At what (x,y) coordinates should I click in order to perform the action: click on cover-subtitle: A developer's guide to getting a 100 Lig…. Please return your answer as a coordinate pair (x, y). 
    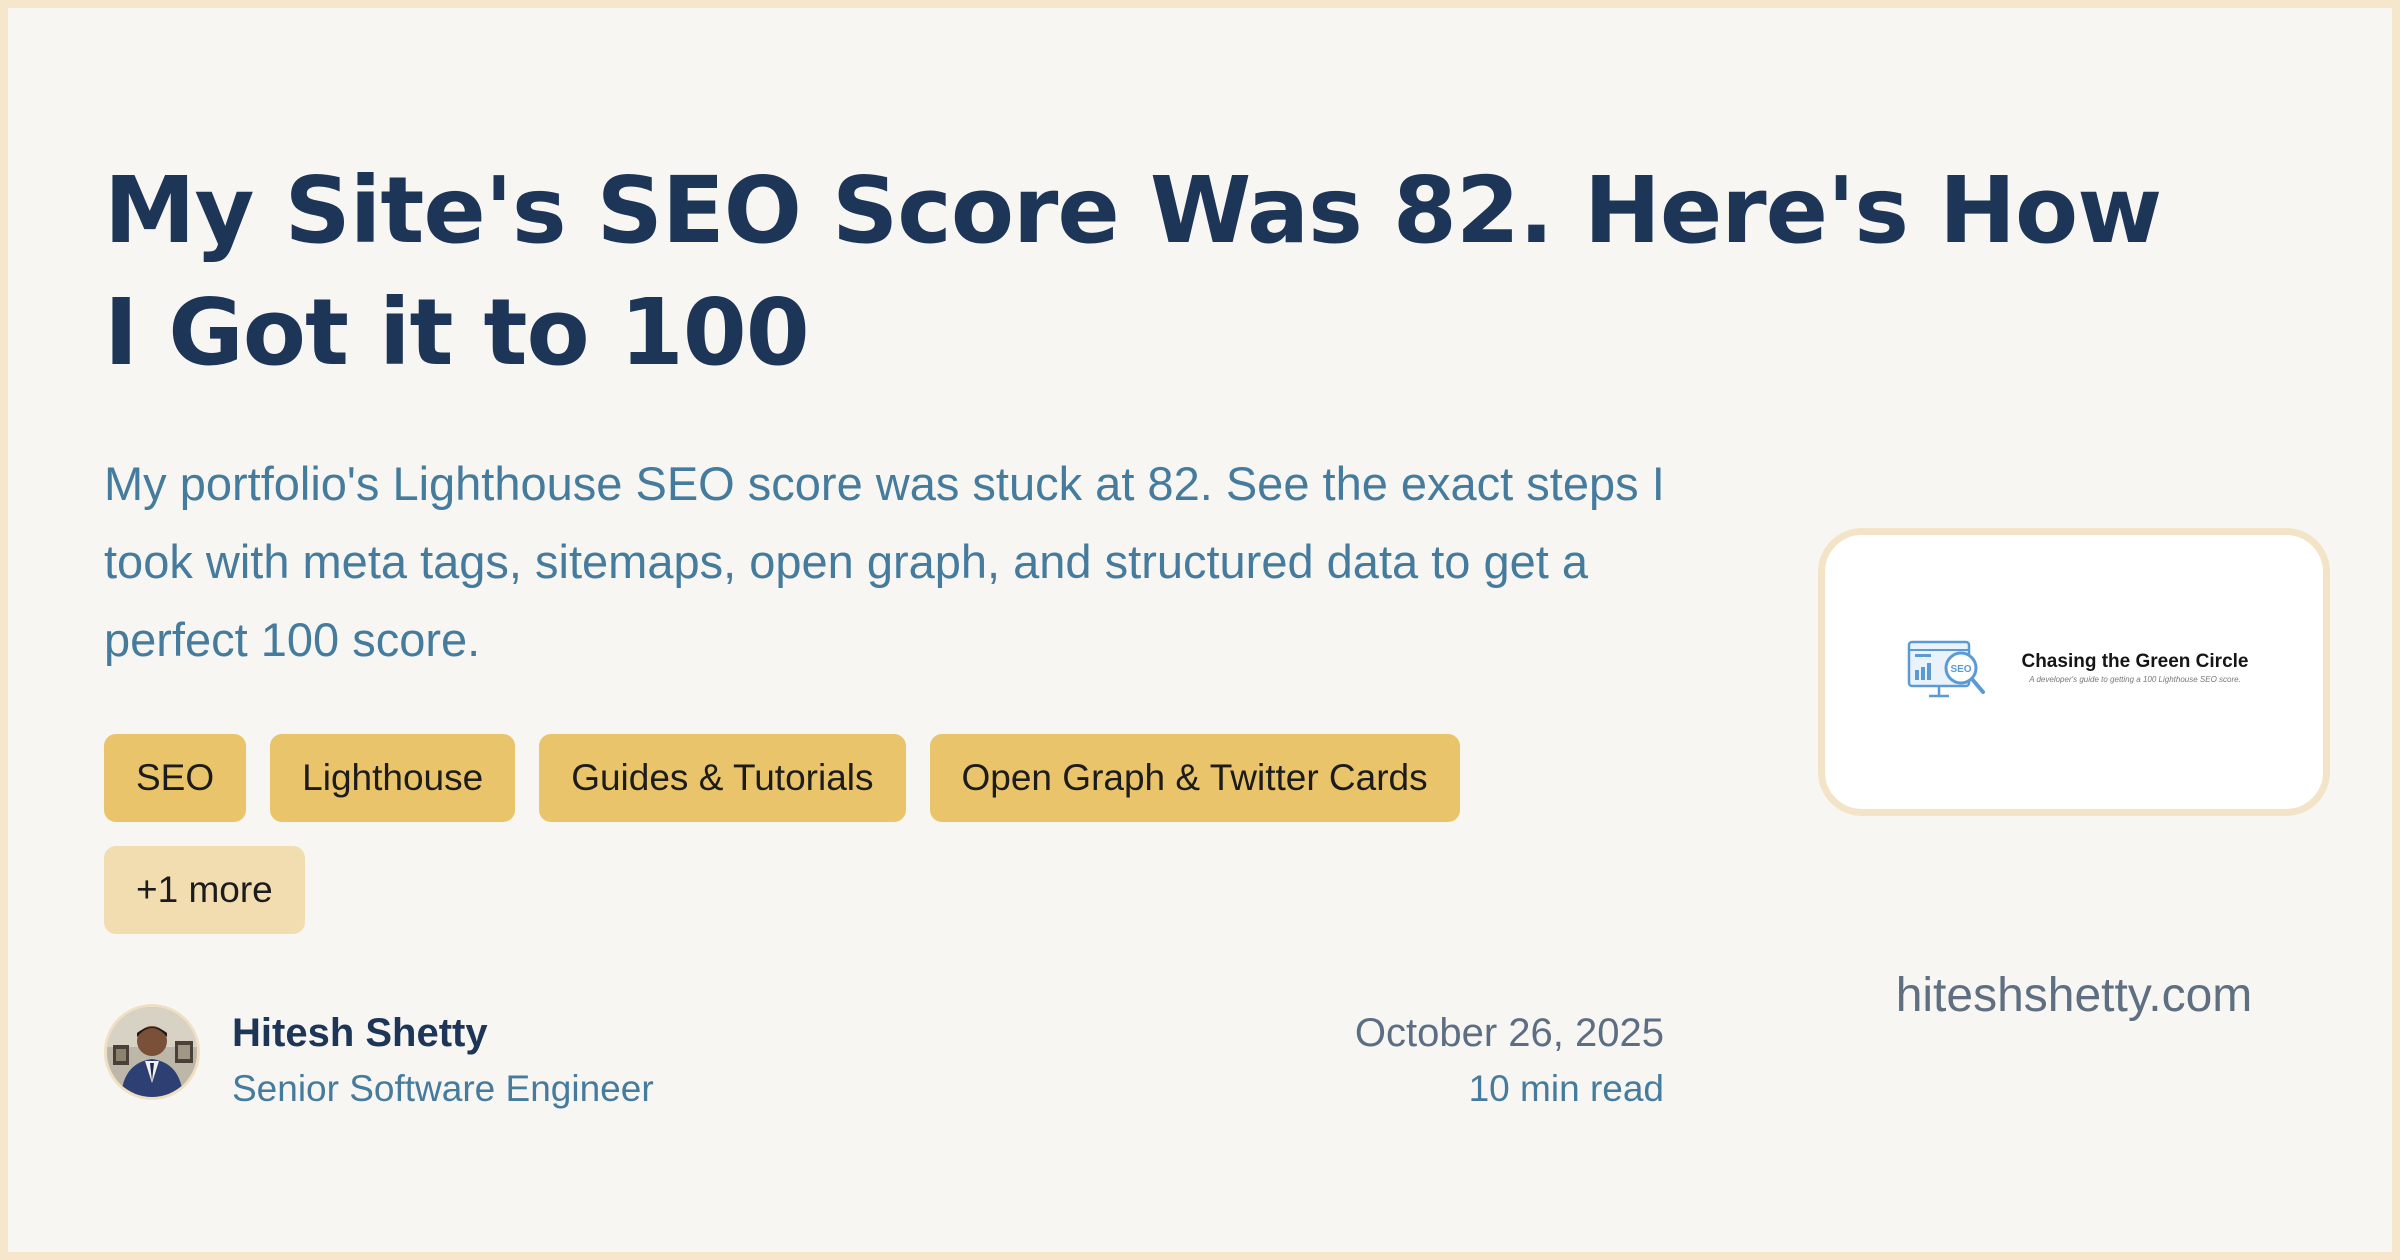
    Looking at the image, I should click on (2135, 679).